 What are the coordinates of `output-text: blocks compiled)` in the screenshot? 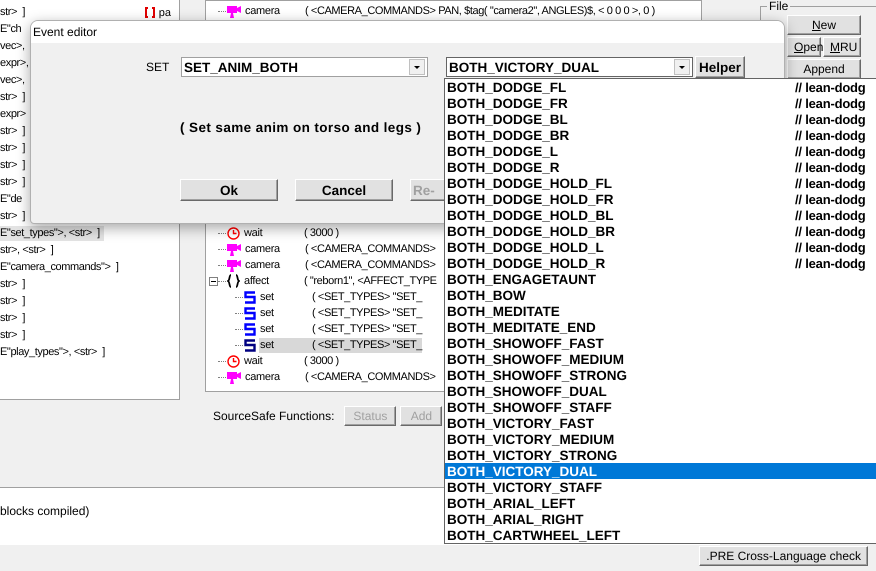 It's located at (45, 511).